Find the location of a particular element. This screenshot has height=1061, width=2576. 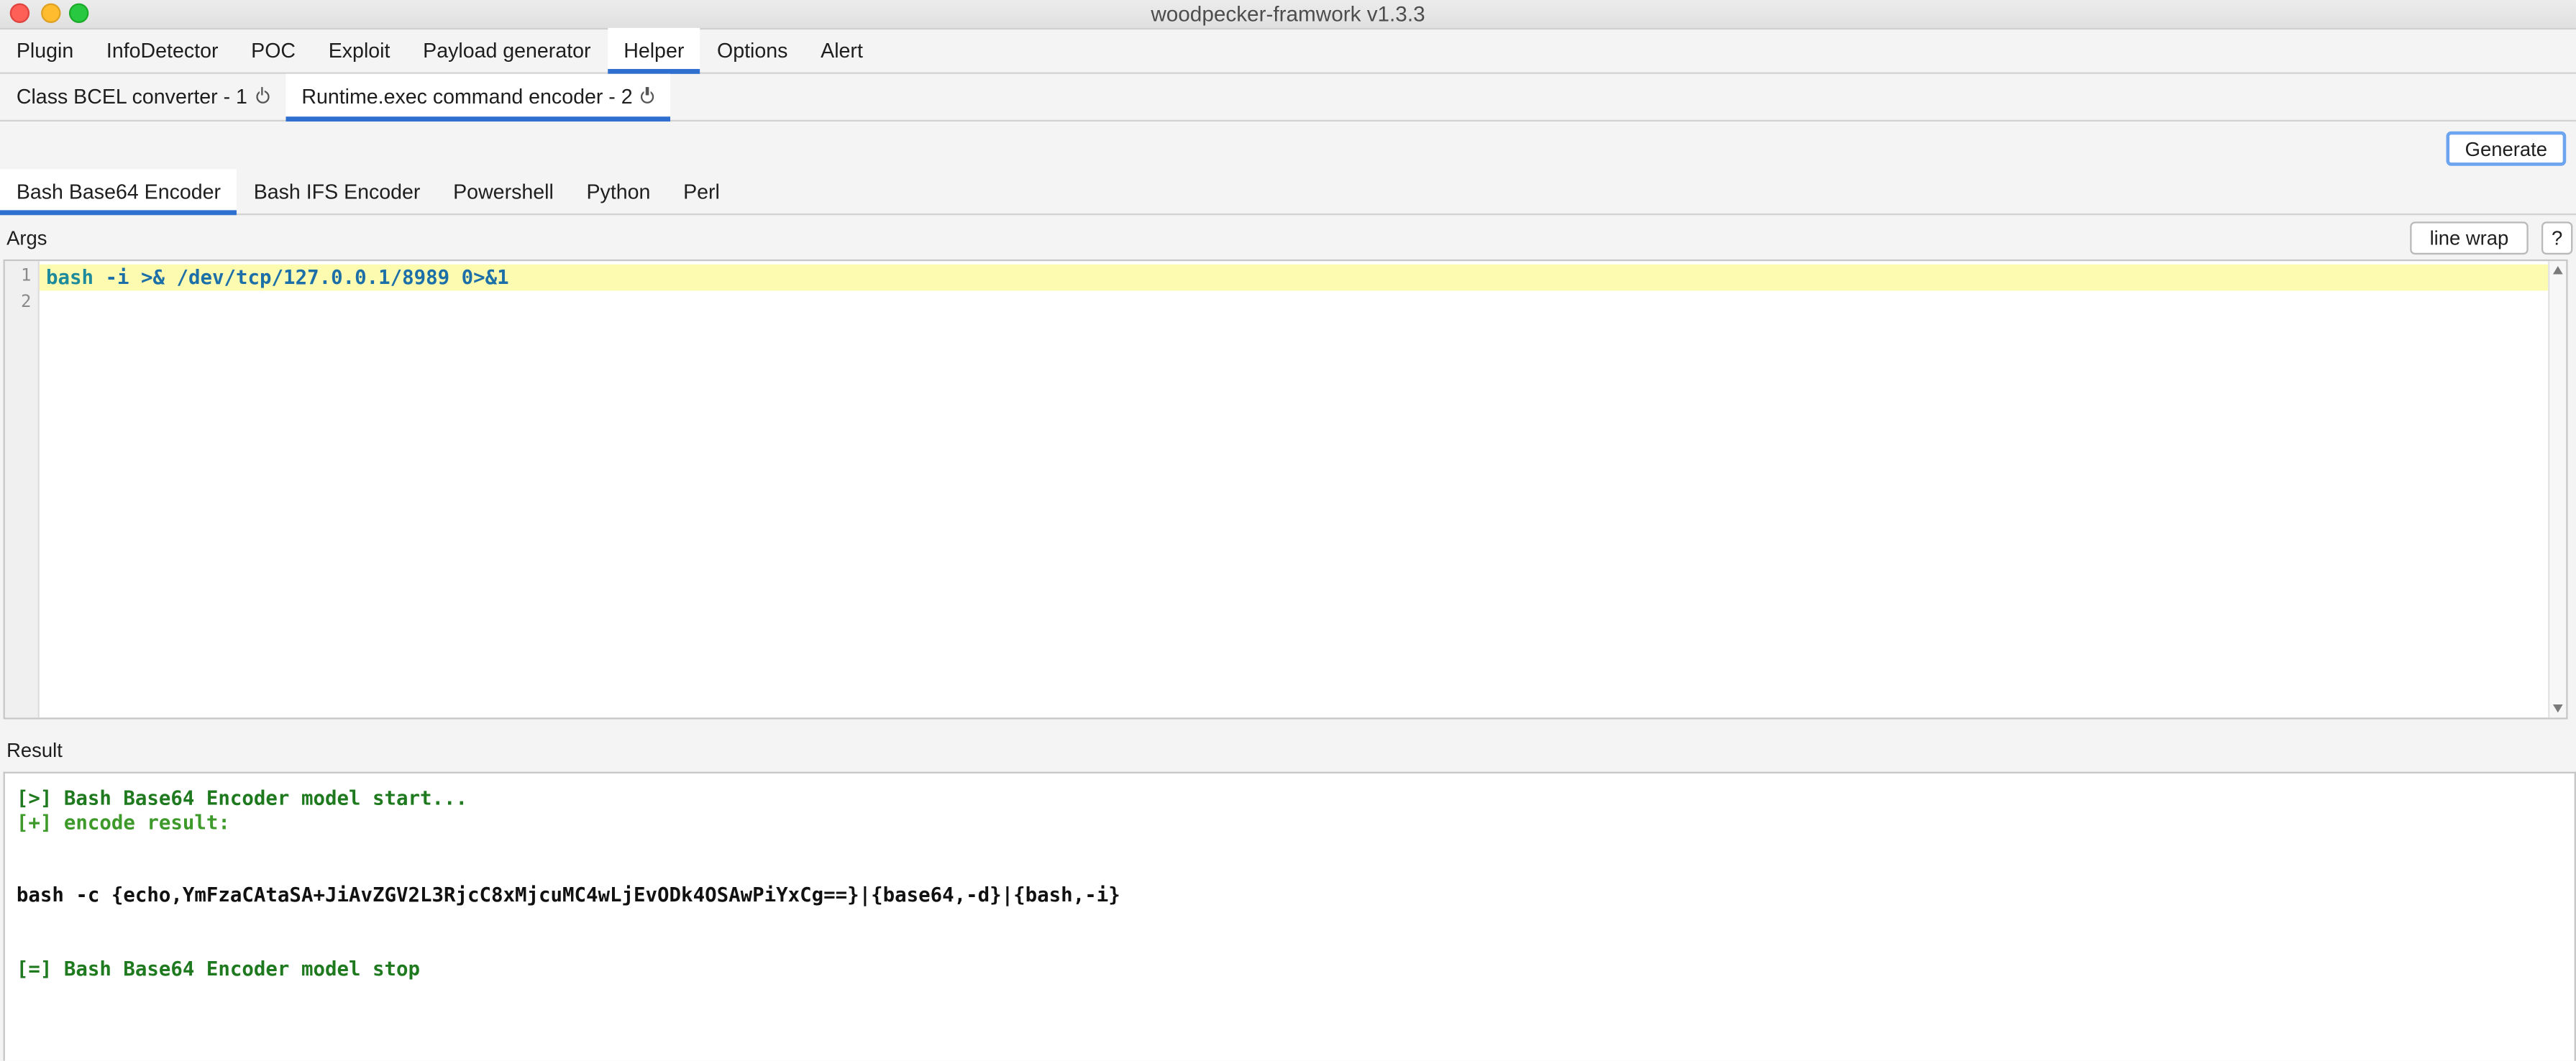

tab-alert: Alert is located at coordinates (841, 50).